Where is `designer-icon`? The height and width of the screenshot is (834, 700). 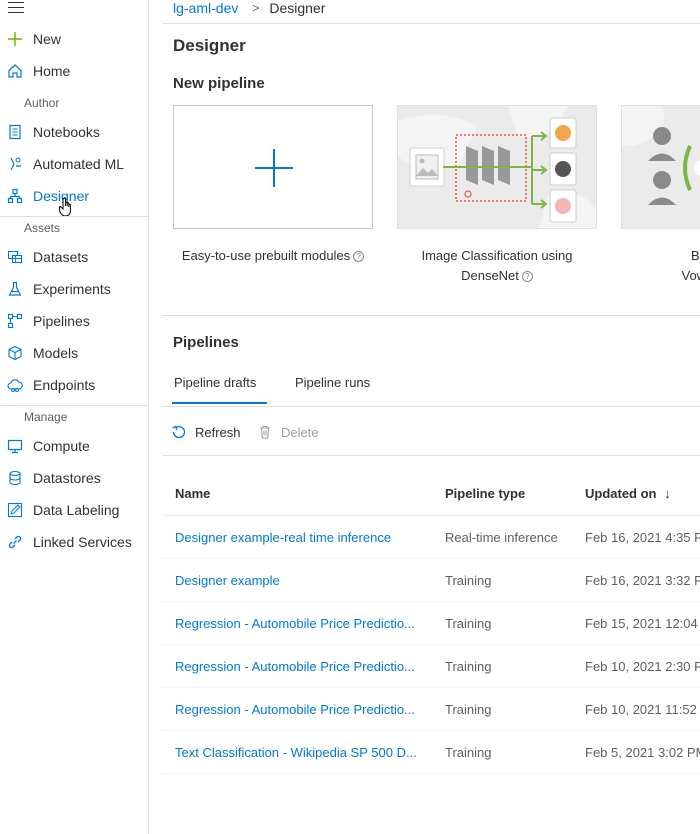
designer-icon is located at coordinates (15, 196).